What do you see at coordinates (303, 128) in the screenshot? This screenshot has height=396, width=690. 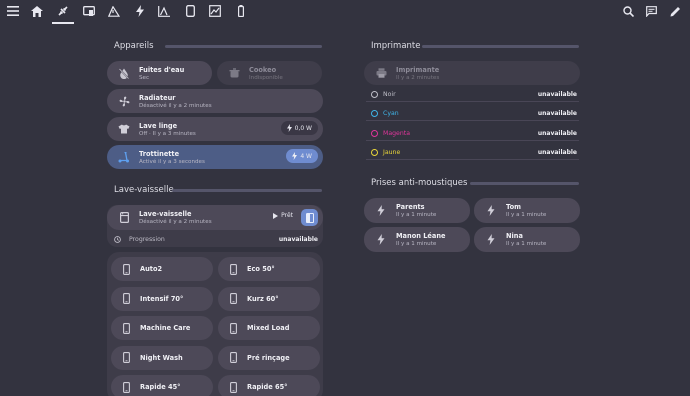 I see `power-value: 0,0 W` at bounding box center [303, 128].